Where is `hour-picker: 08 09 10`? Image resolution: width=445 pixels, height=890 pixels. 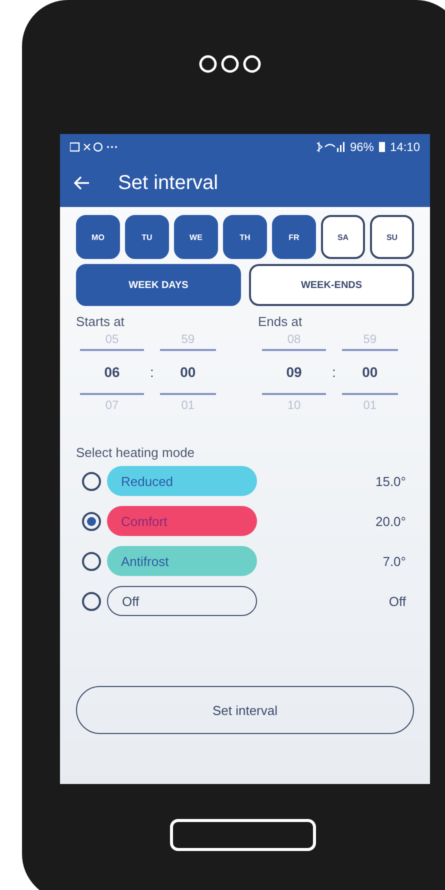 hour-picker: 08 09 10 is located at coordinates (294, 372).